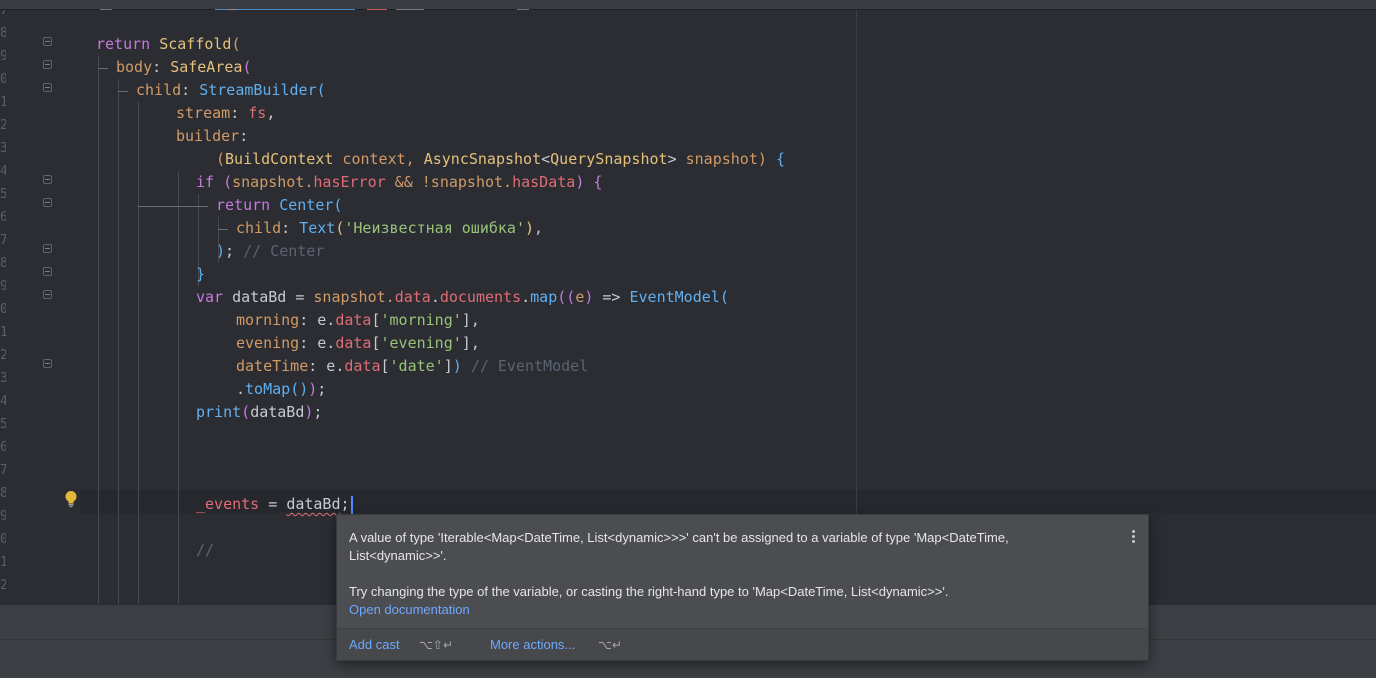 The image size is (1376, 678). What do you see at coordinates (210, 182) in the screenshot?
I see `keyword-token: if` at bounding box center [210, 182].